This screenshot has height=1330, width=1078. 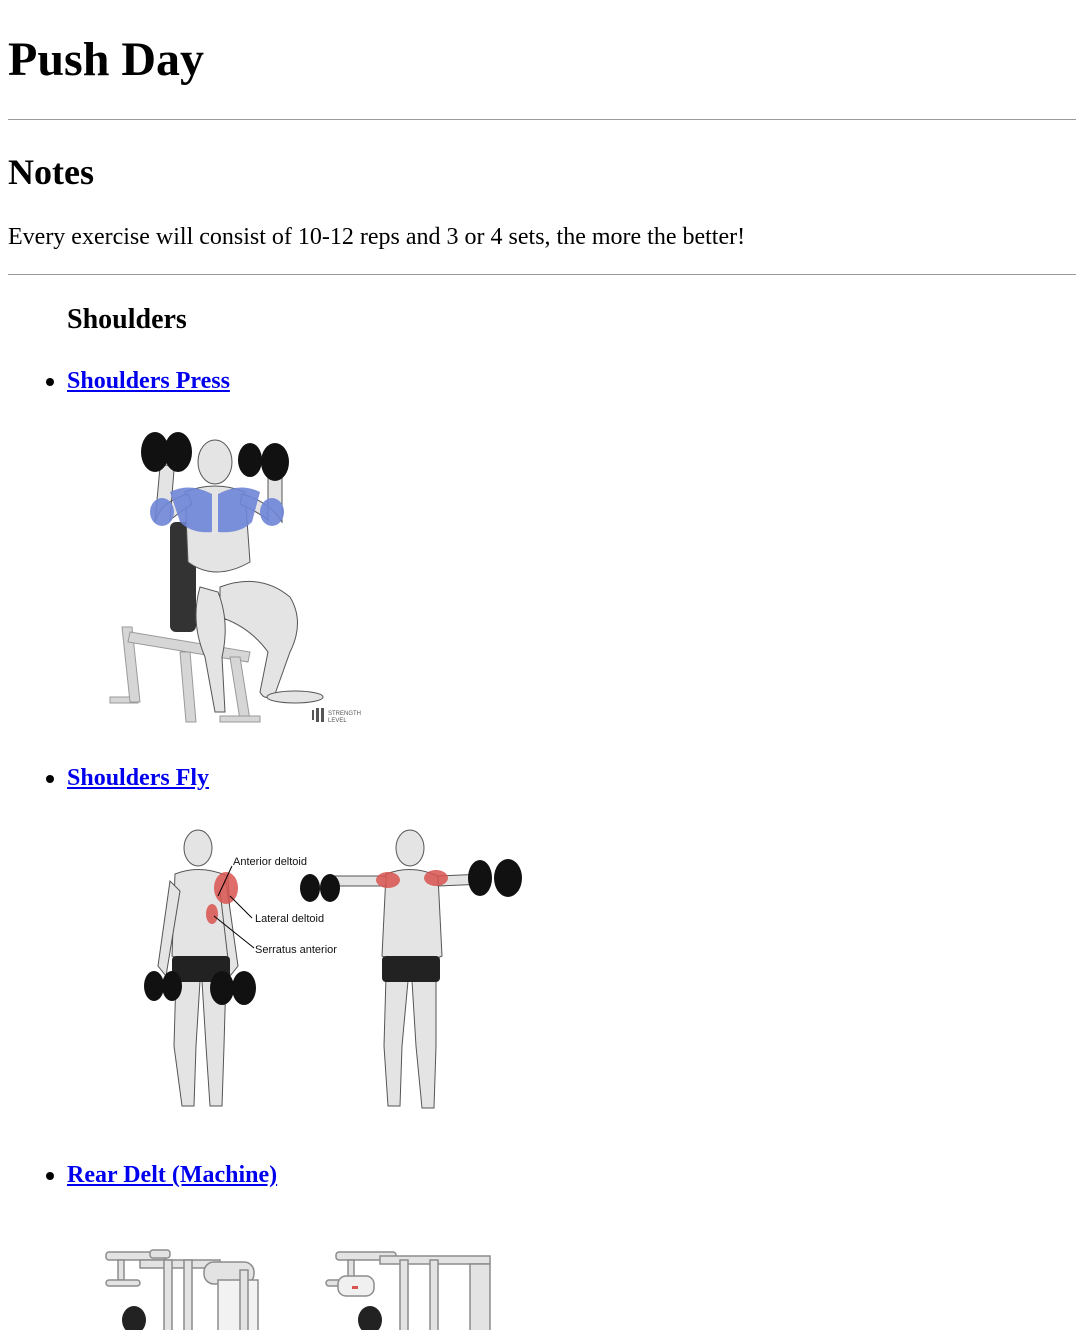 What do you see at coordinates (172, 1175) in the screenshot?
I see `exercise-link-rear-delt-machine: Rear Delt (Machine)` at bounding box center [172, 1175].